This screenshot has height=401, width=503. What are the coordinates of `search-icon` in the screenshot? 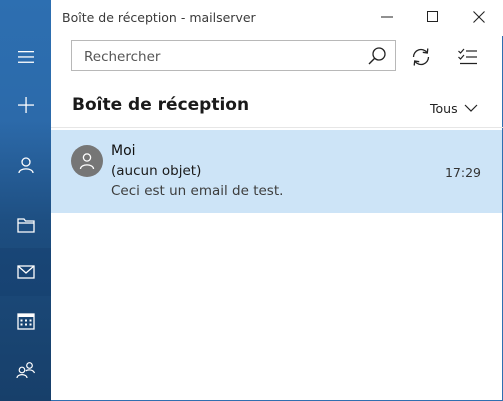 It's located at (377, 56).